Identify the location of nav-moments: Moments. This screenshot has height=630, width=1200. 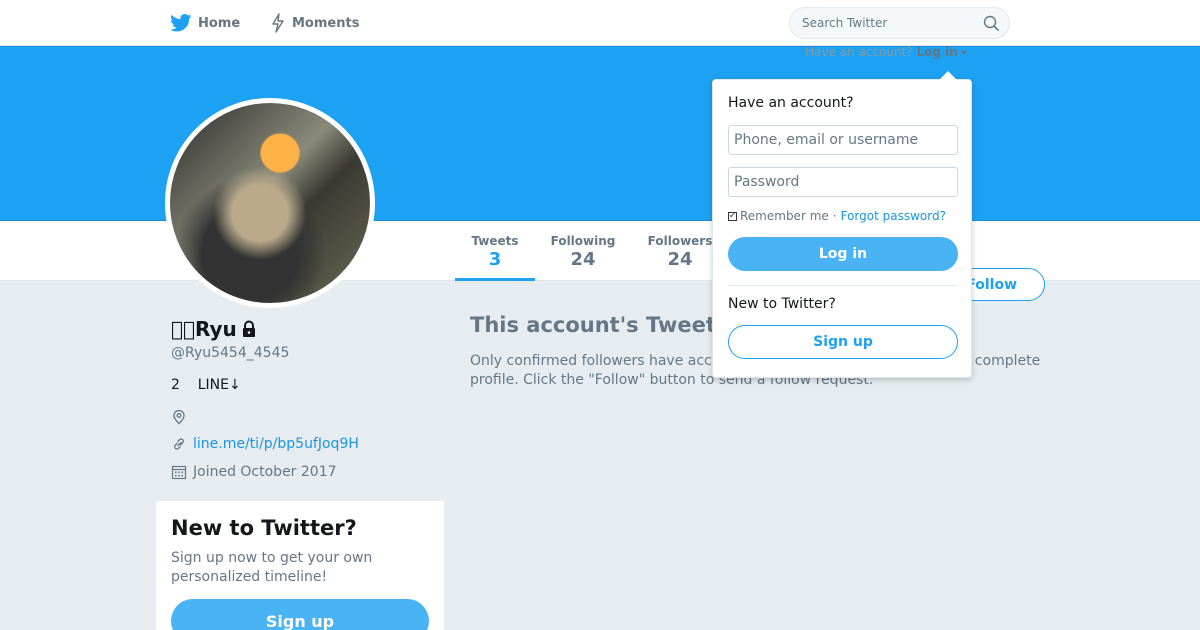
(314, 23).